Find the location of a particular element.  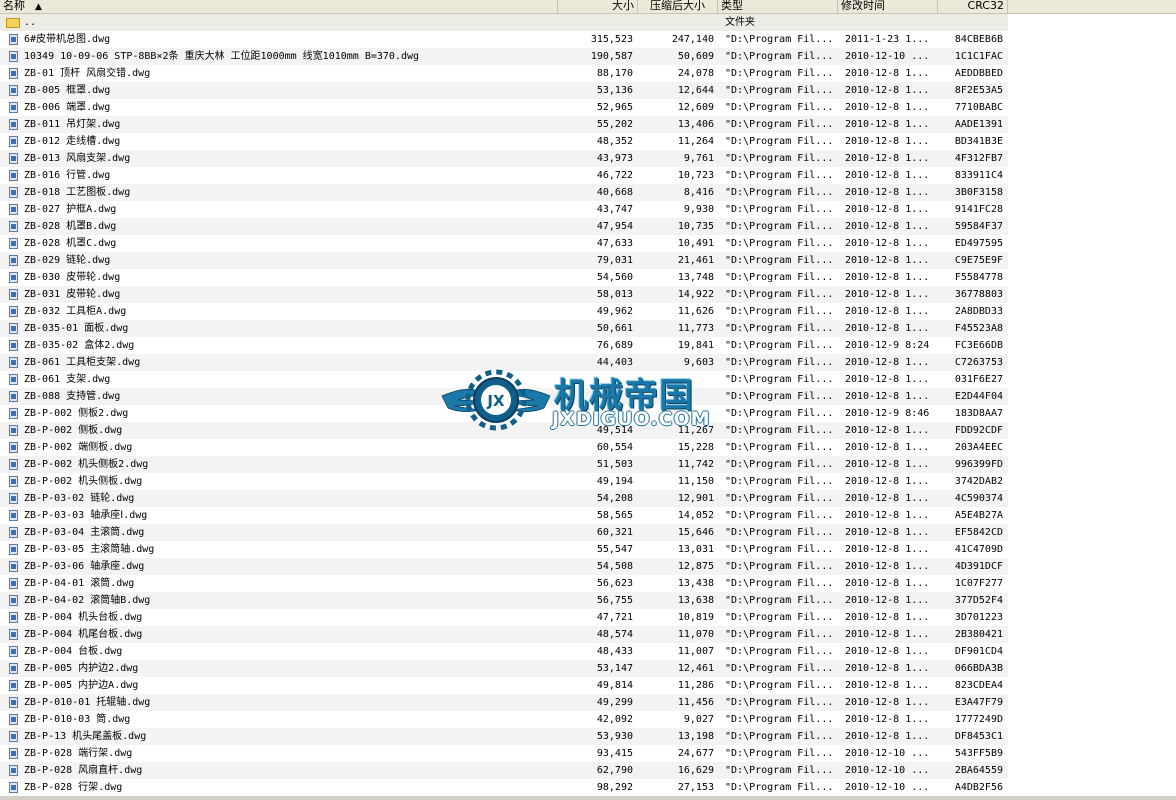

column-header-crc-label: CRC32 is located at coordinates (985, 6).